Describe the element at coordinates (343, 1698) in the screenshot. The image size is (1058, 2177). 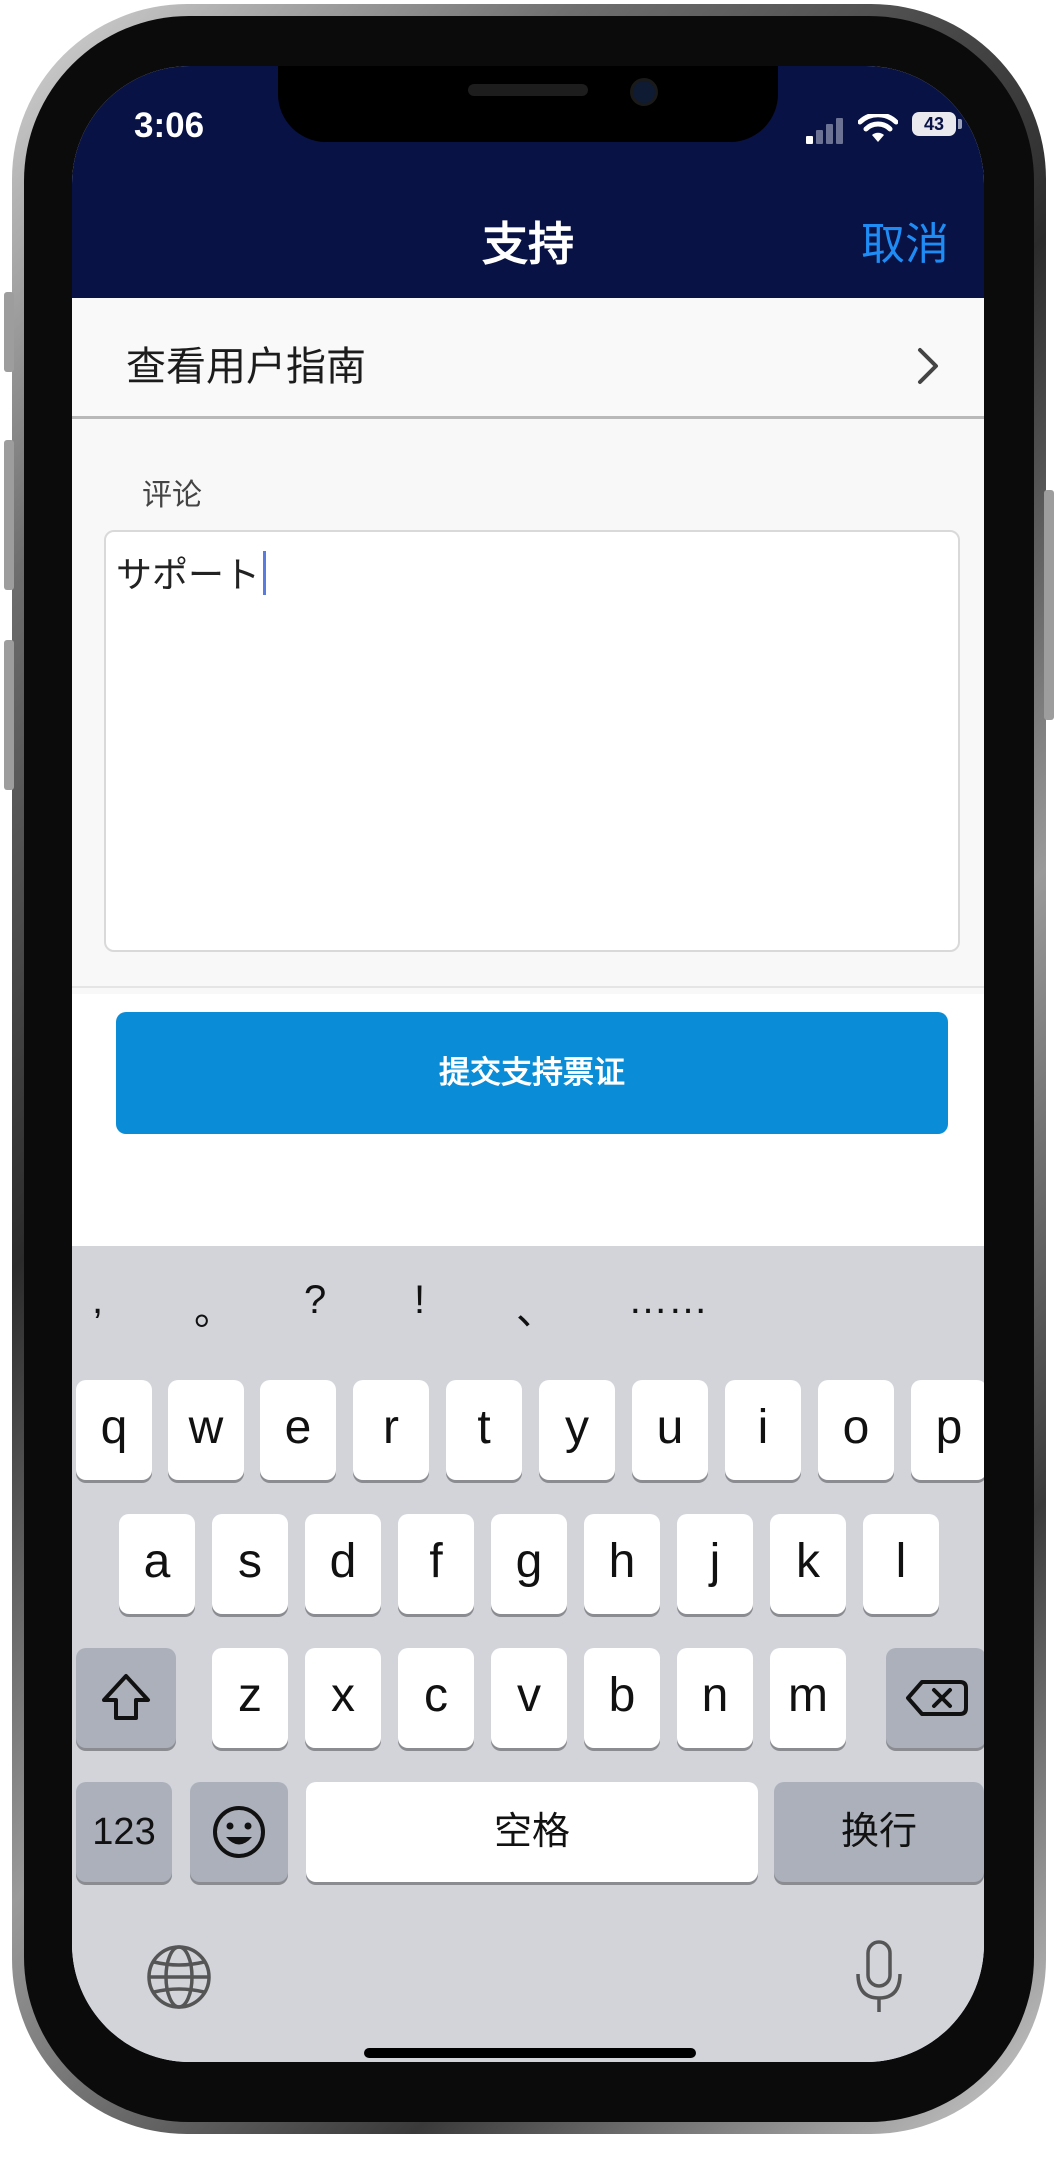
I see `key-x: x` at that location.